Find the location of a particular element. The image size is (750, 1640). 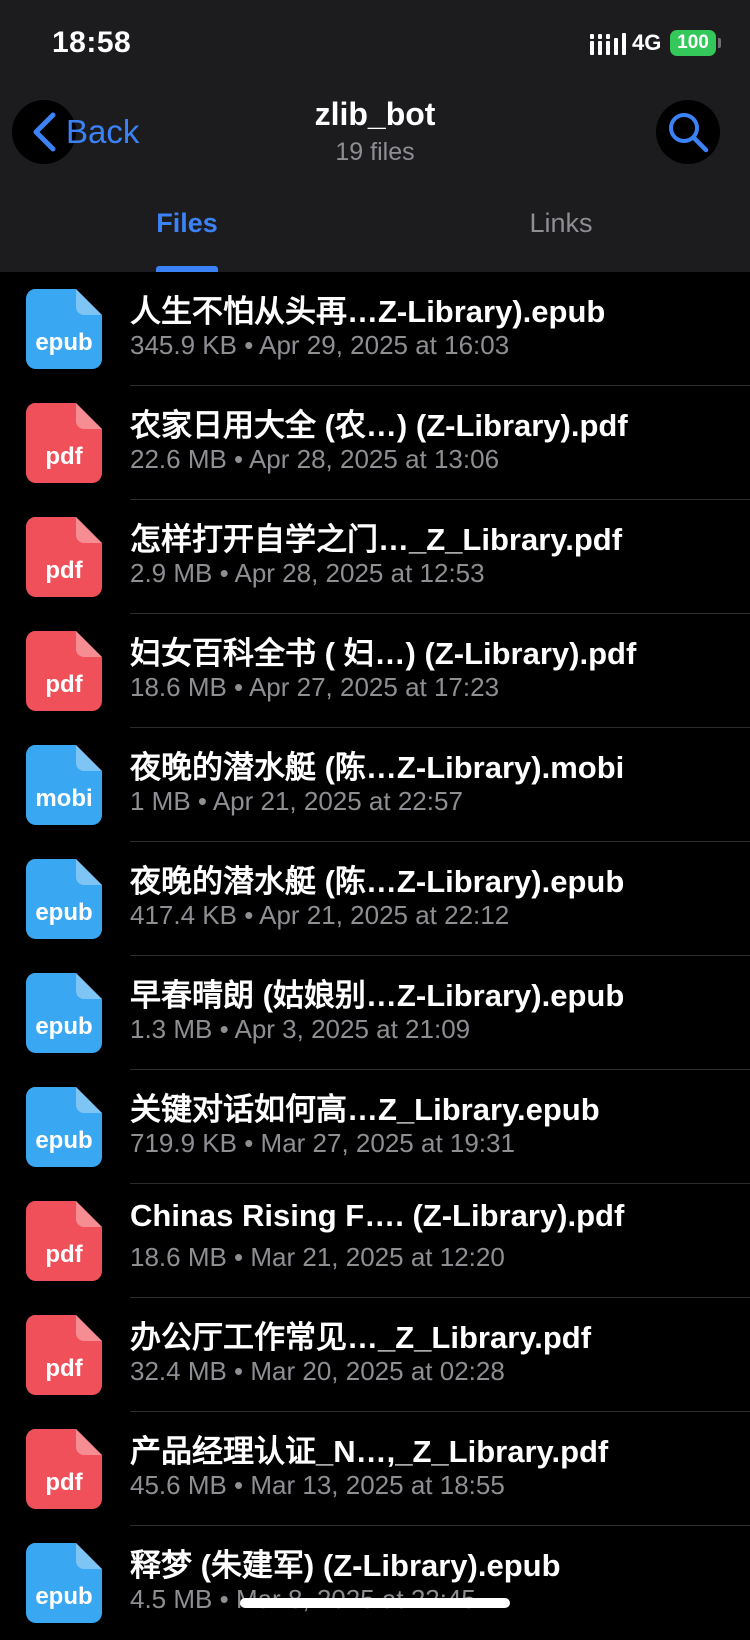

file-meta: 1 MB • Apr 21, 2025 at 22:57 is located at coordinates (296, 801).